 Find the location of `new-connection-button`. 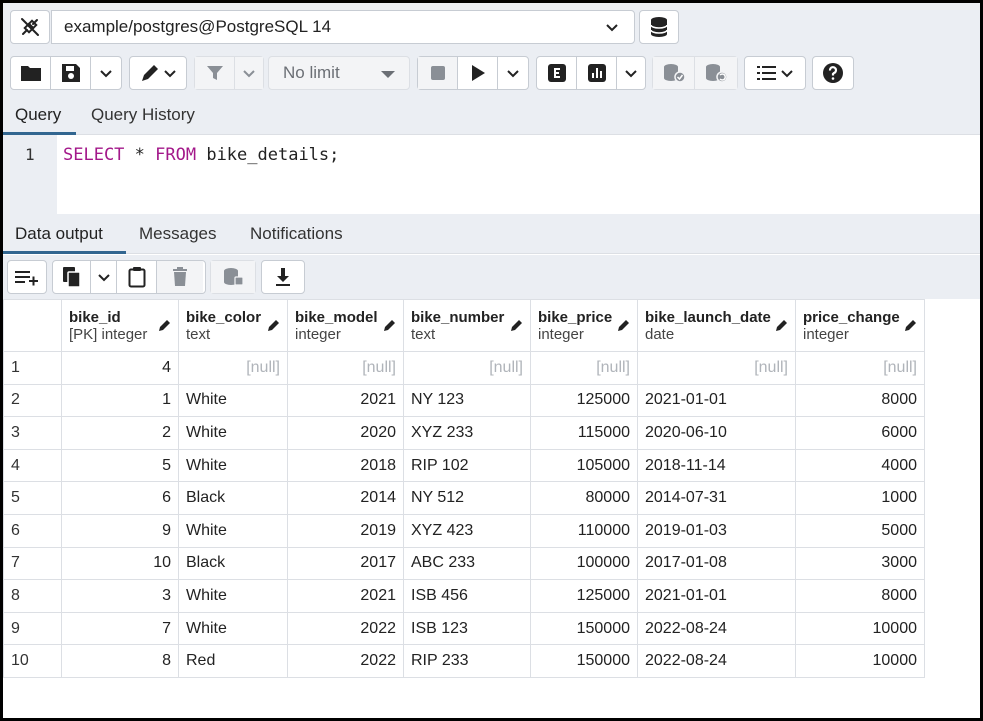

new-connection-button is located at coordinates (659, 27).